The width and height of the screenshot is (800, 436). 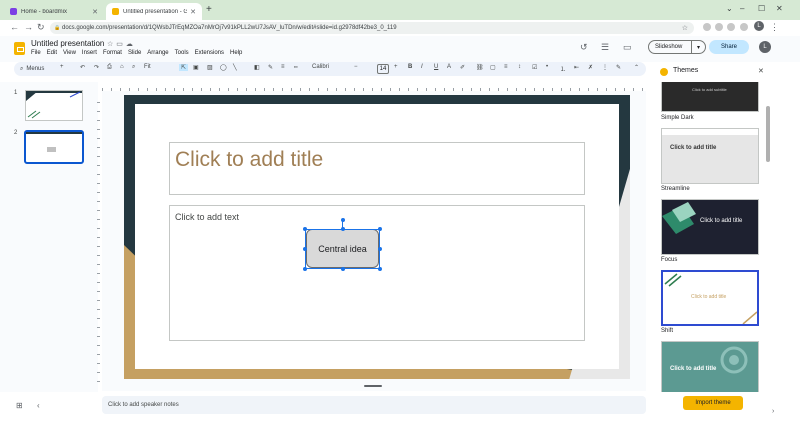 What do you see at coordinates (14, 27) in the screenshot?
I see `back-icon: ←` at bounding box center [14, 27].